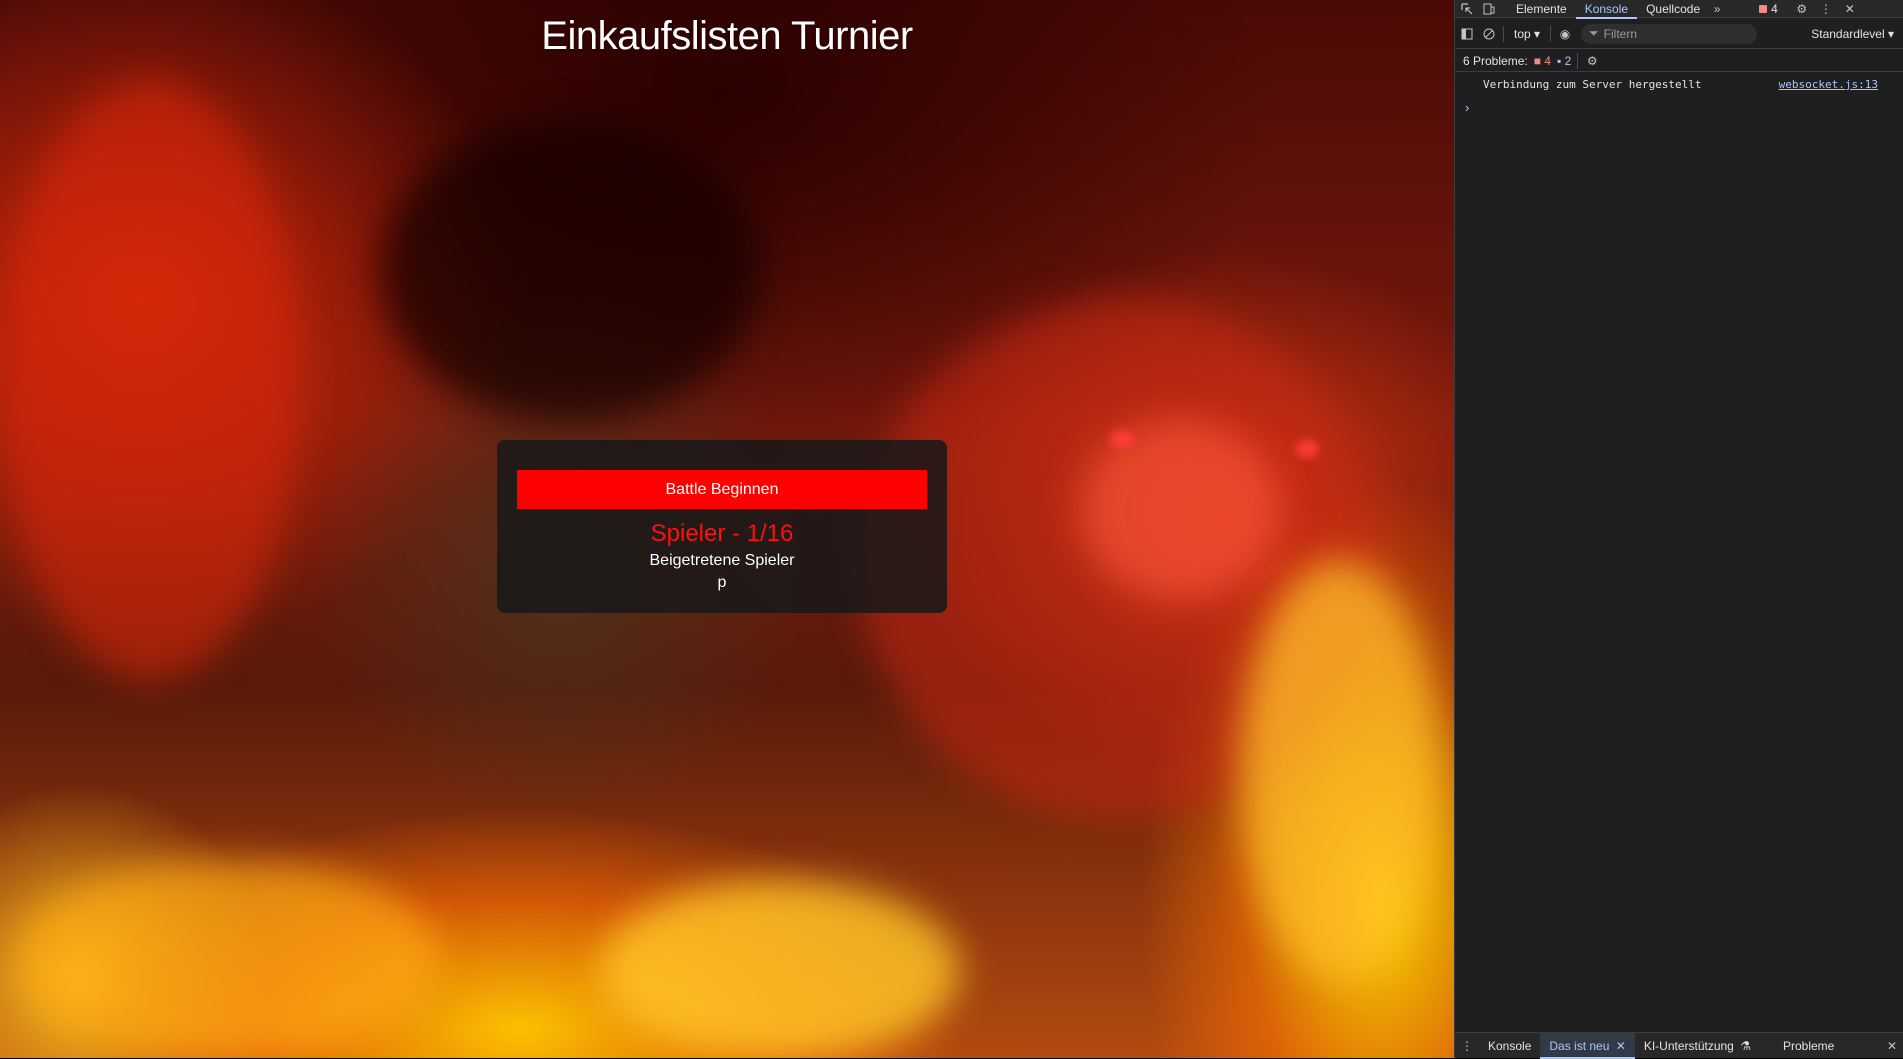  I want to click on device-toolbar-icon, so click(1489, 9).